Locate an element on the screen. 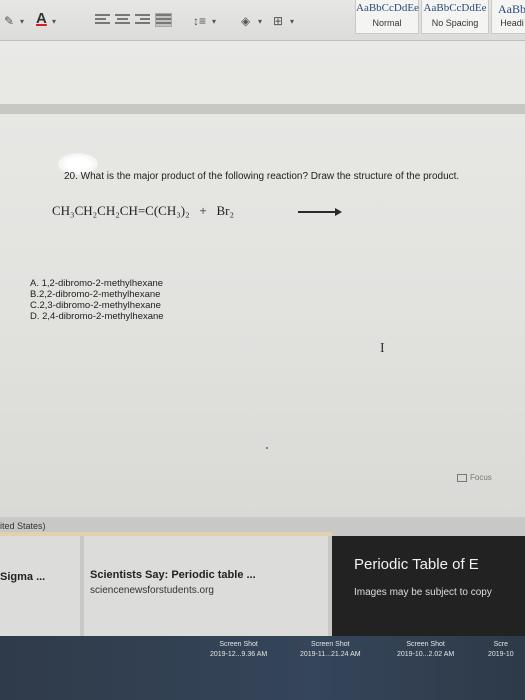 The height and width of the screenshot is (700, 525). page-gap is located at coordinates (262, 109).